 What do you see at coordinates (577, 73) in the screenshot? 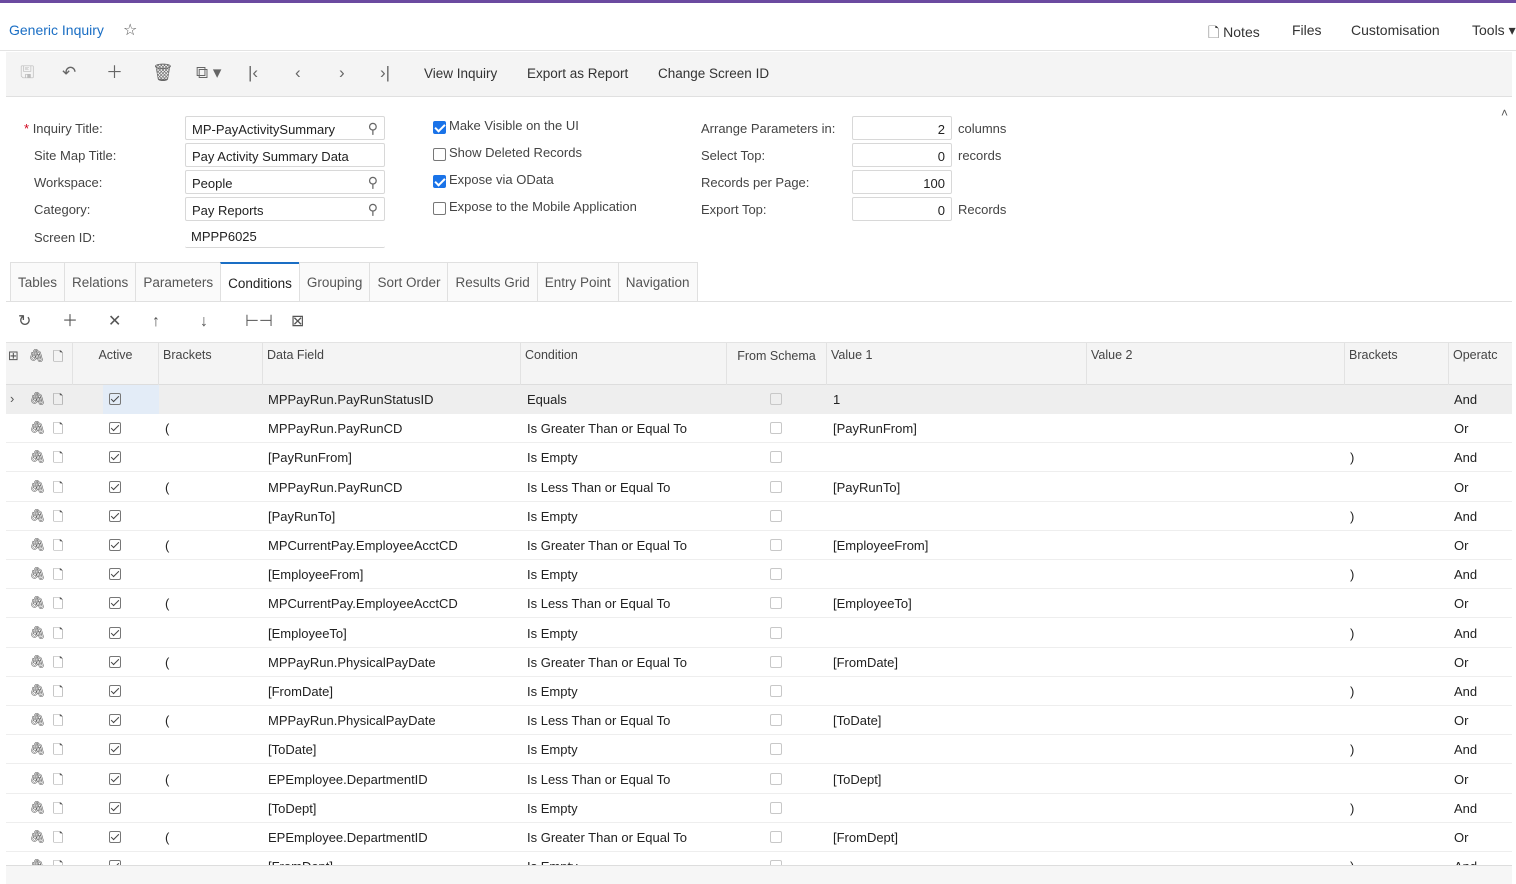
I see `export-as-report-button: Export as Report` at bounding box center [577, 73].